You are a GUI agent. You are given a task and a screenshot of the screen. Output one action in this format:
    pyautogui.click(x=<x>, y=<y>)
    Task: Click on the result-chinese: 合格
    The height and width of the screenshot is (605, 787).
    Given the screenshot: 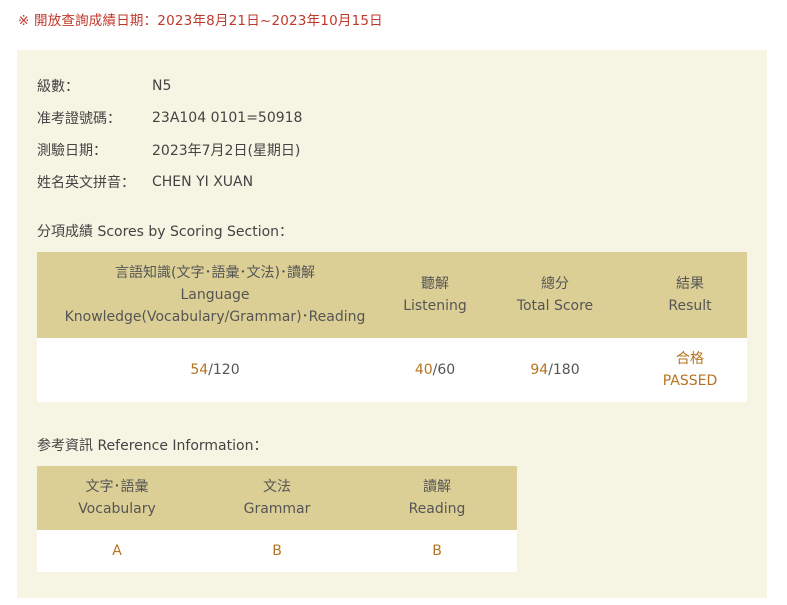 What is the action you would take?
    pyautogui.click(x=690, y=359)
    